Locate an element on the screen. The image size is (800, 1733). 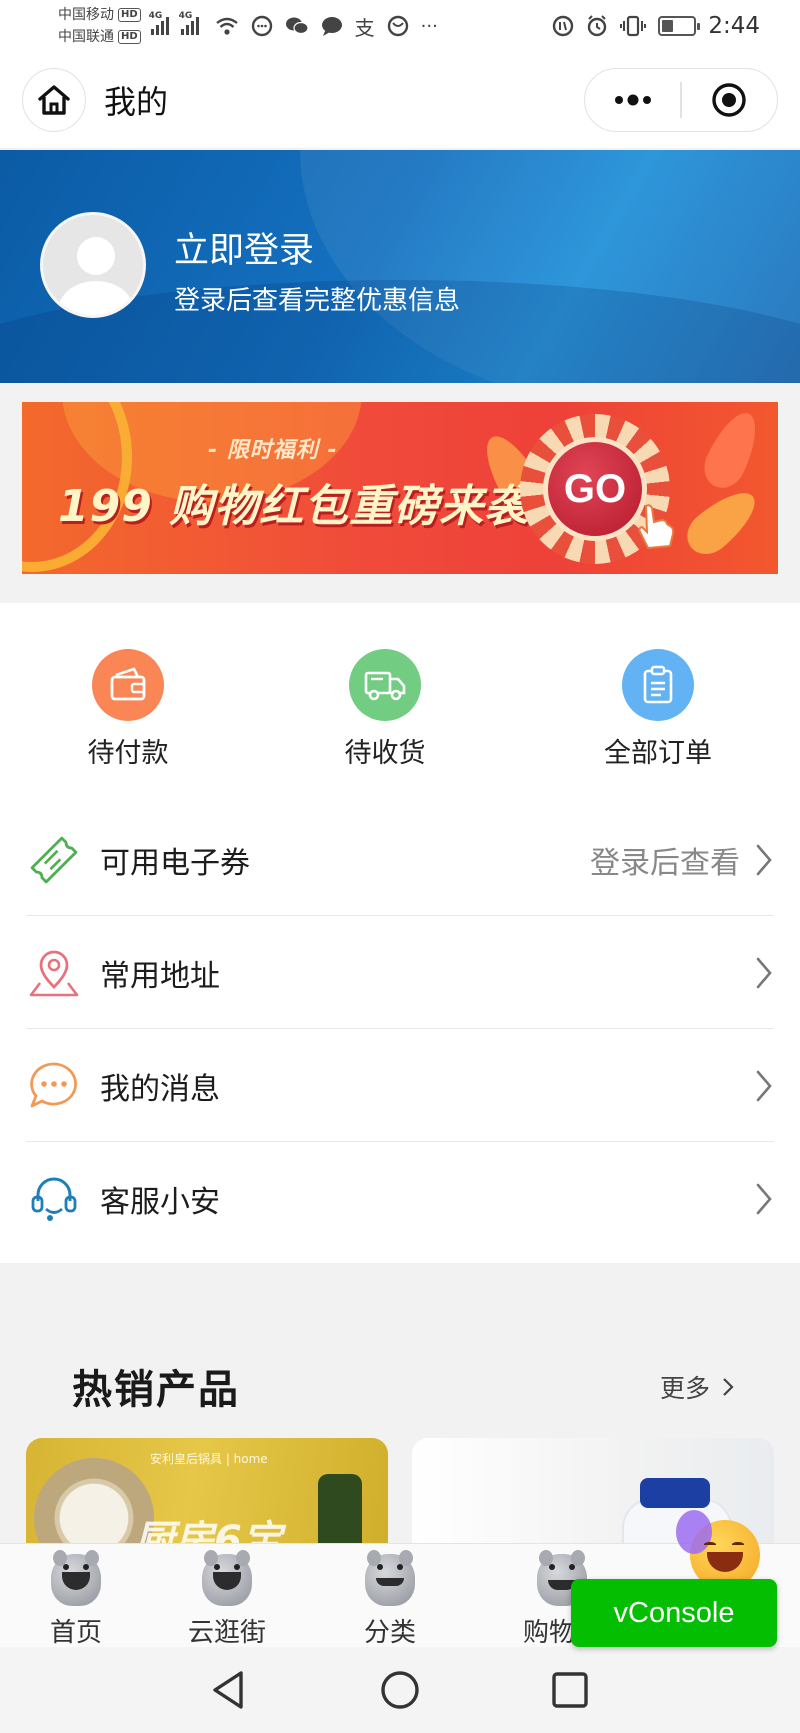
order-label: 全部订单 is located at coordinates (658, 753).